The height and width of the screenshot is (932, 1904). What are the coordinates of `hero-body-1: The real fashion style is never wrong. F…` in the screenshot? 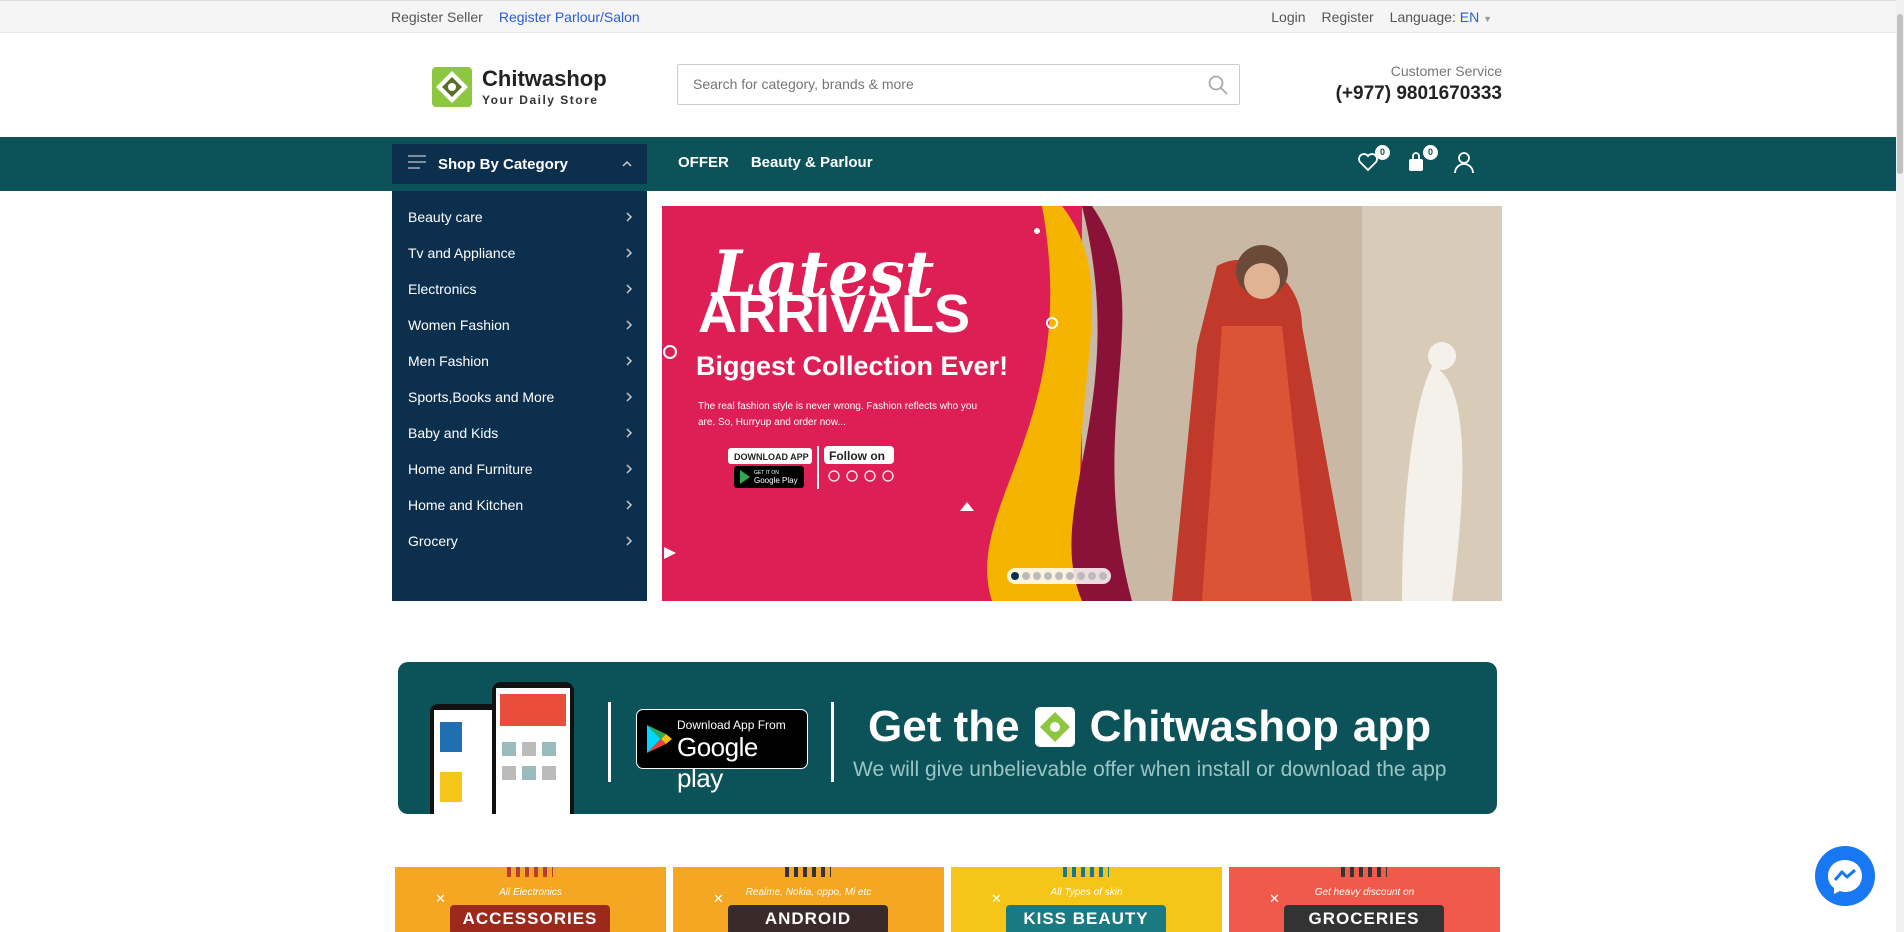 It's located at (837, 406).